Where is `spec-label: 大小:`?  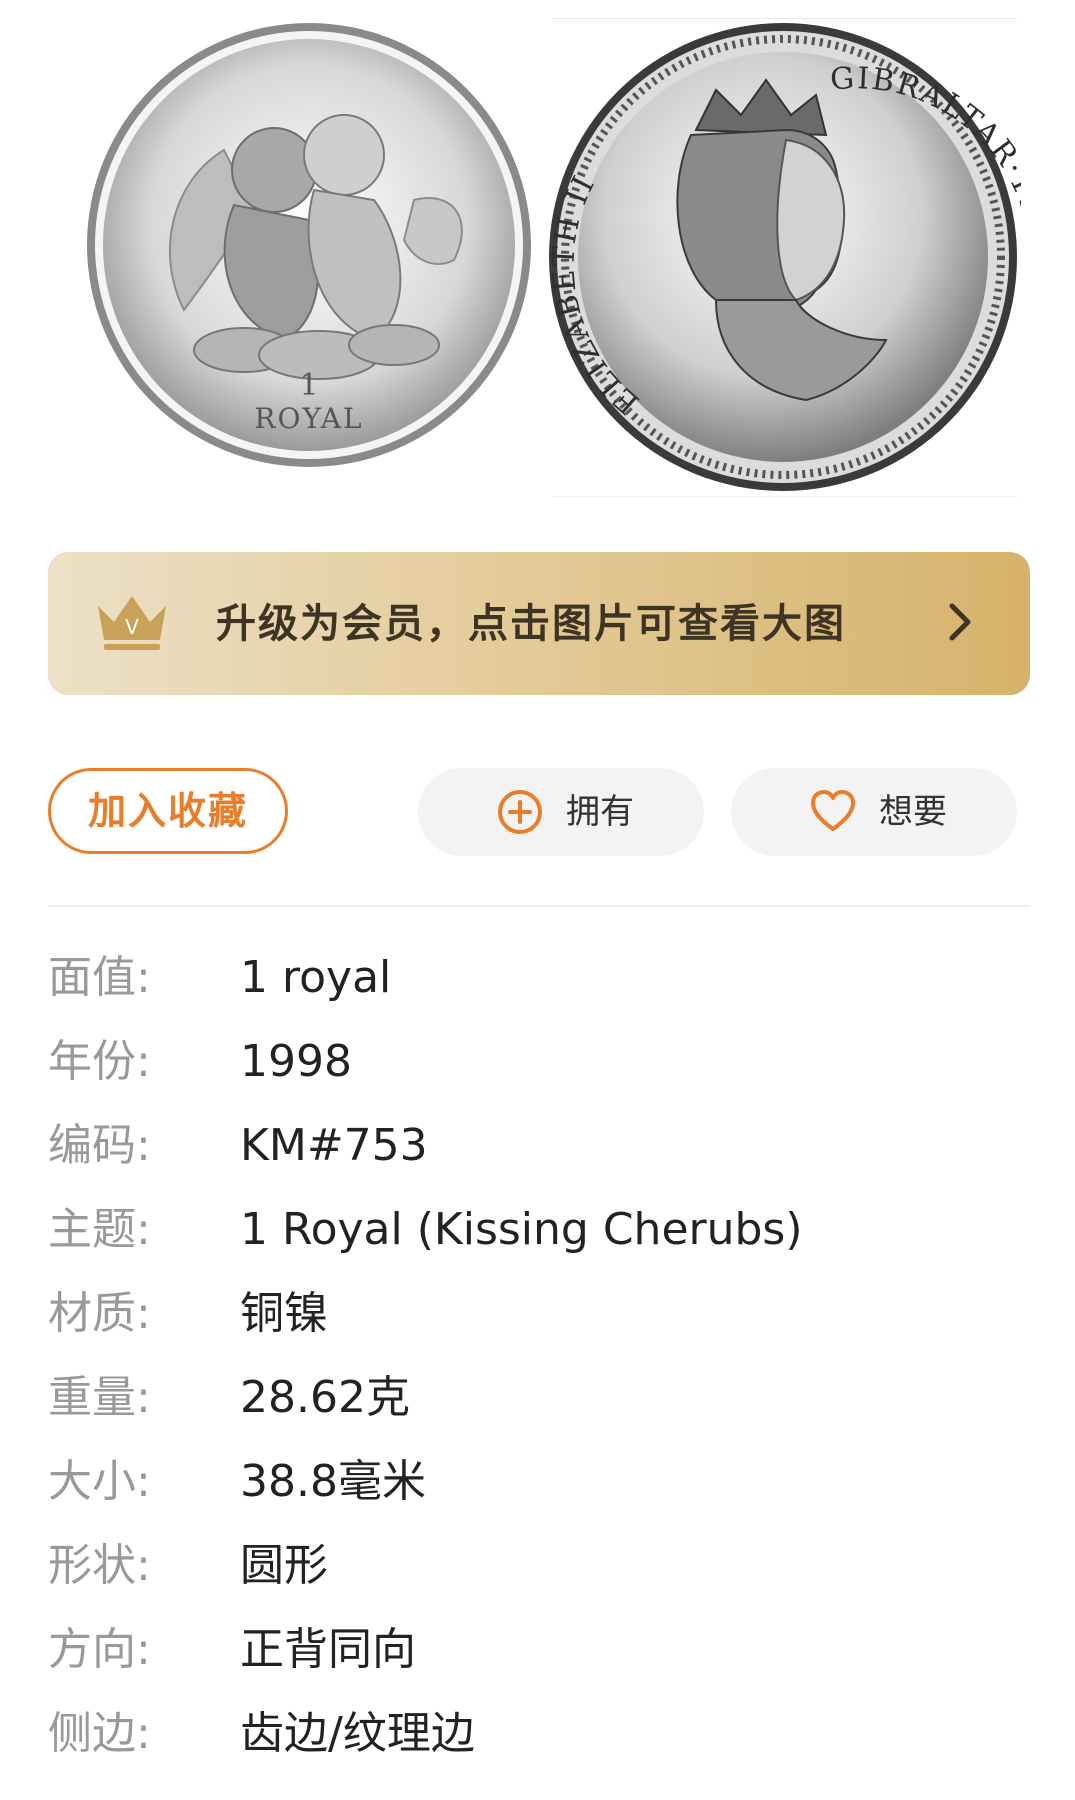
spec-label: 大小: is located at coordinates (99, 1481).